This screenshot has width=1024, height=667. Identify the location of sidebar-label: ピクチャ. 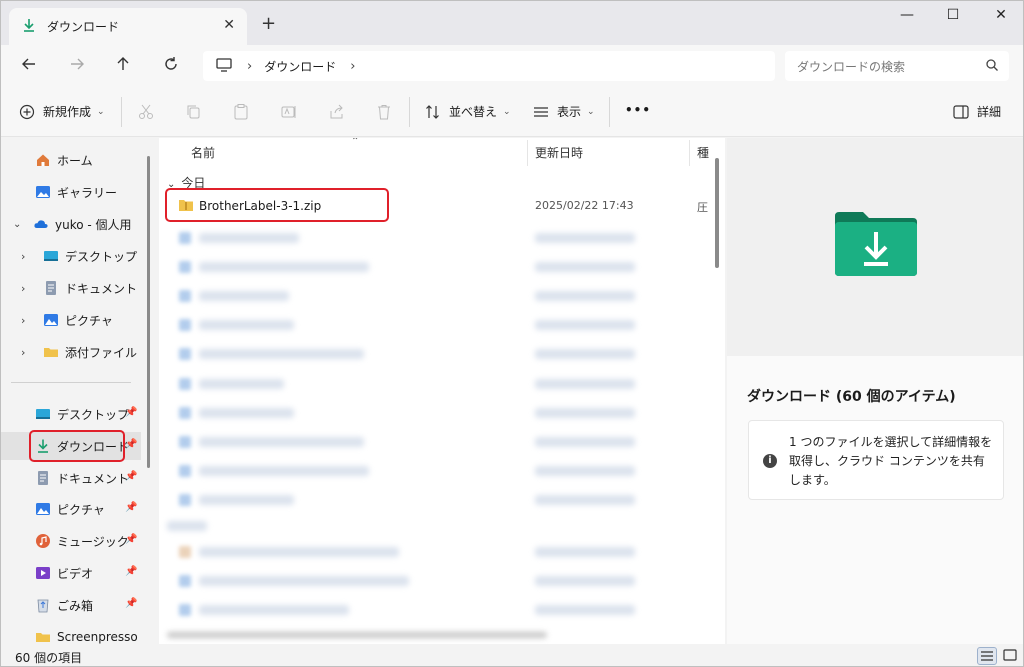
(81, 509).